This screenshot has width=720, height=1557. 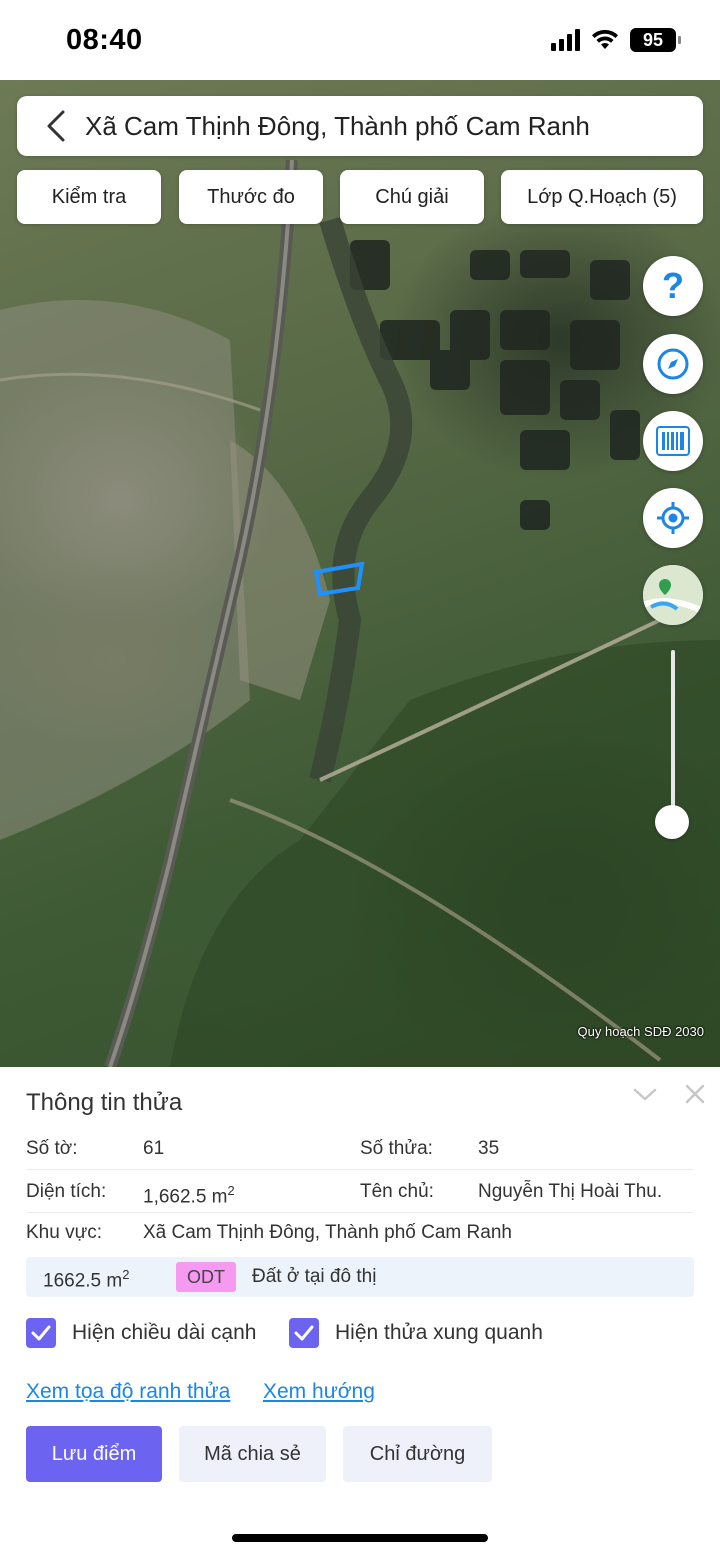 I want to click on home-indicator, so click(x=360, y=1538).